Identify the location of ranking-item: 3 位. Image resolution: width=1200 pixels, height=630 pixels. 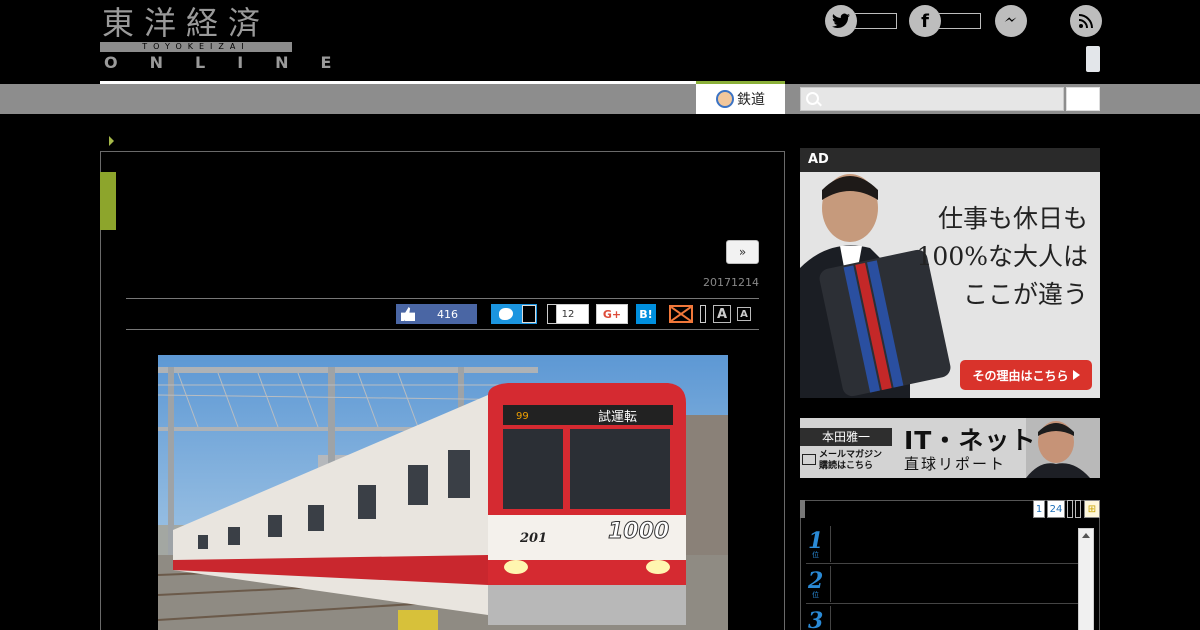
(942, 617).